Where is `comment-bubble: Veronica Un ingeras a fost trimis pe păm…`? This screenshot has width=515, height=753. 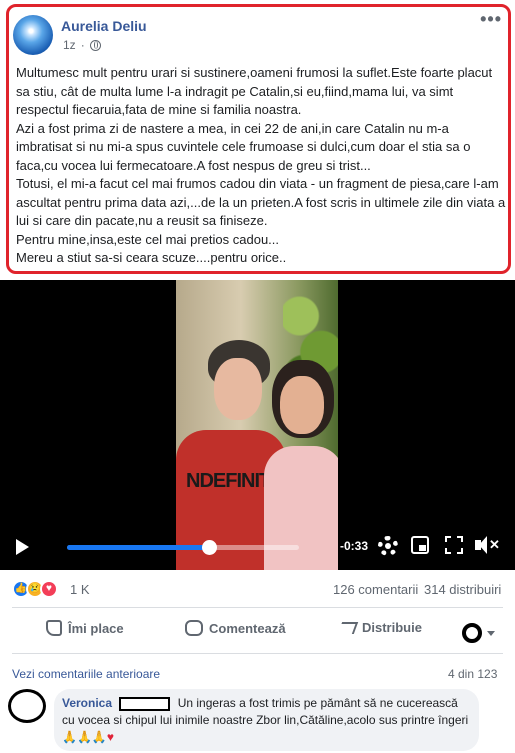 comment-bubble: Veronica Un ingeras a fost trimis pe păm… is located at coordinates (266, 720).